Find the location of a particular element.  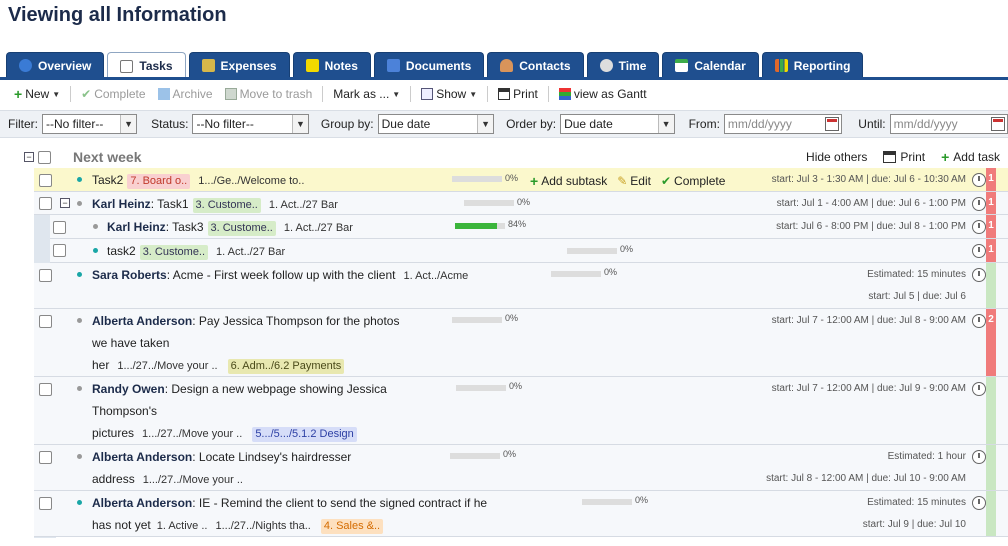

gantt-button: view as Gantt is located at coordinates (603, 94).